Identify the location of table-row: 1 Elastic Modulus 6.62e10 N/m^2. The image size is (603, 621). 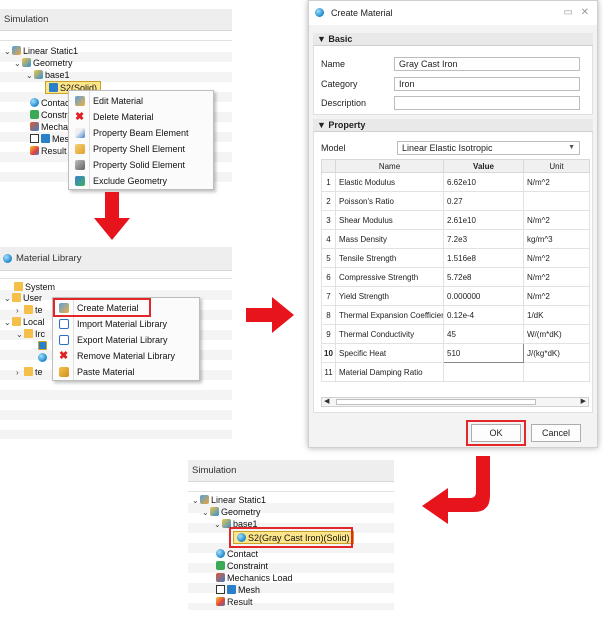
(455, 182).